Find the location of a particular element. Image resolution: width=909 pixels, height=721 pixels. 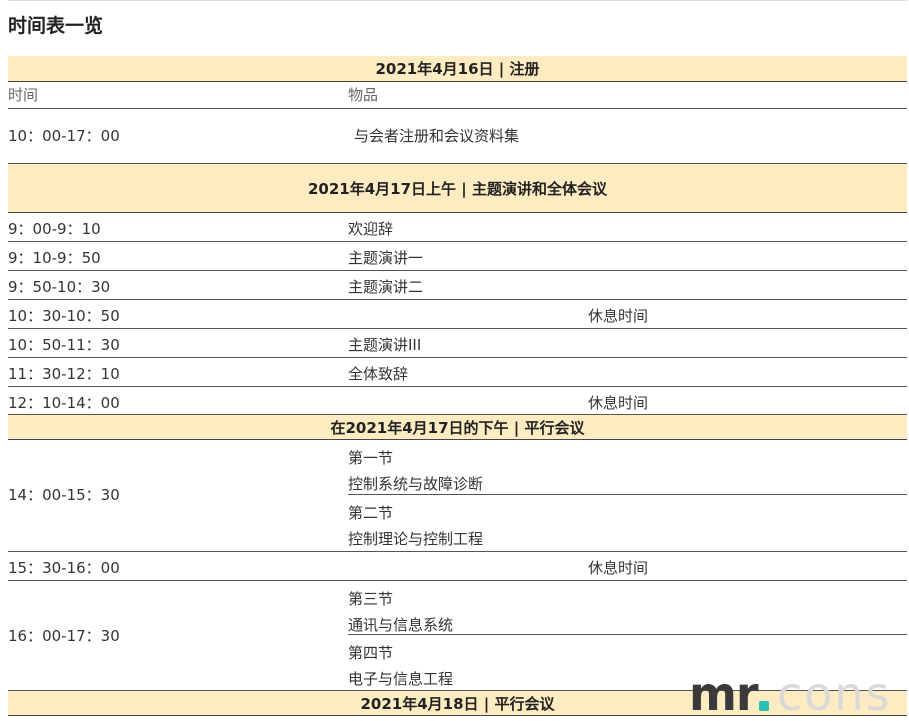

session-topic: 通讯与信息系统 is located at coordinates (401, 625).